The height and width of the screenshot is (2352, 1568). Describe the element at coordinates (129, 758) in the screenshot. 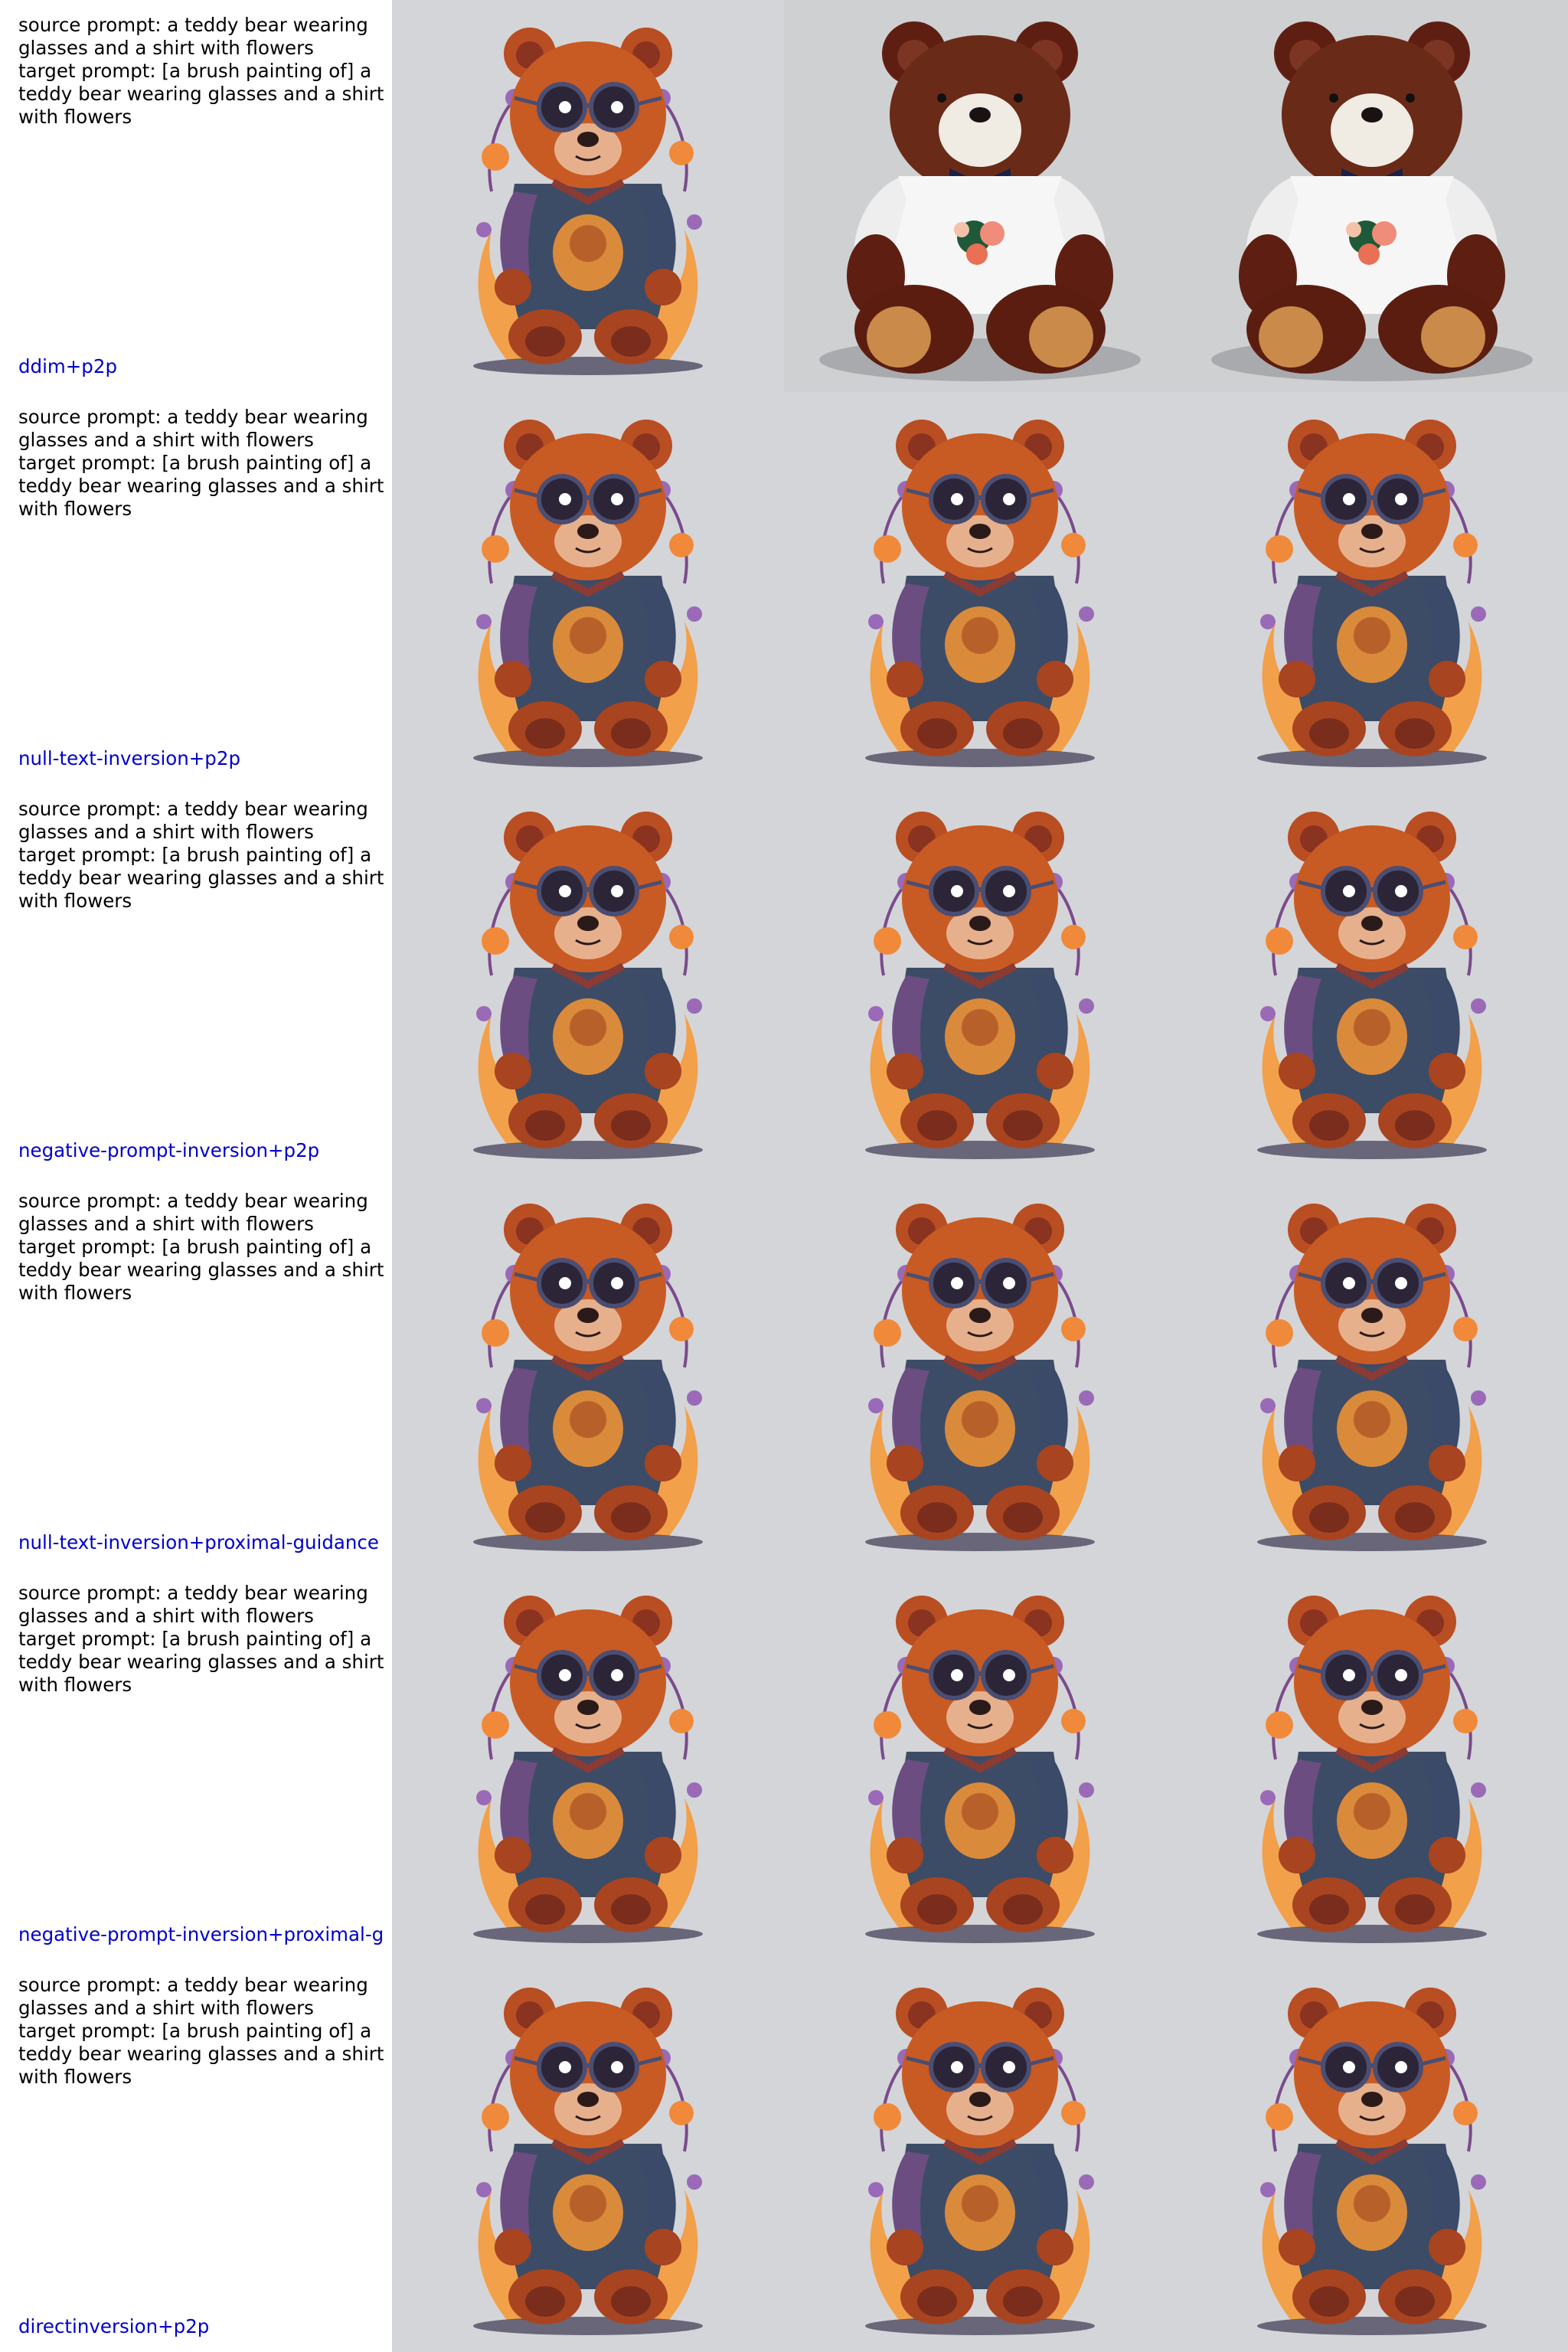

I see `method-label: null-text-inversion+p2p` at that location.